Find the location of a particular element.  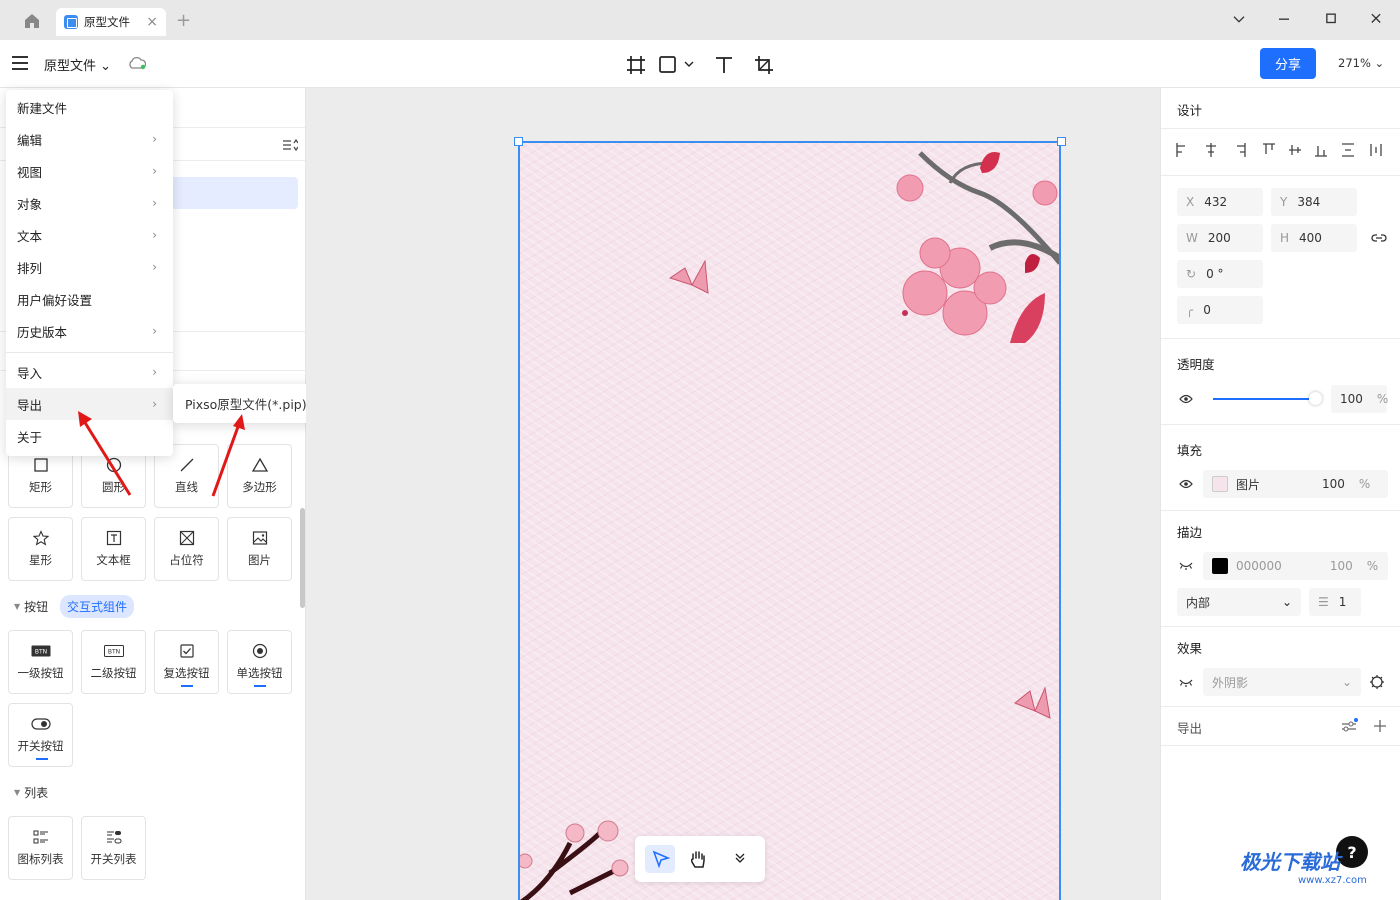

component-text-box: 文本框 is located at coordinates (113, 549).